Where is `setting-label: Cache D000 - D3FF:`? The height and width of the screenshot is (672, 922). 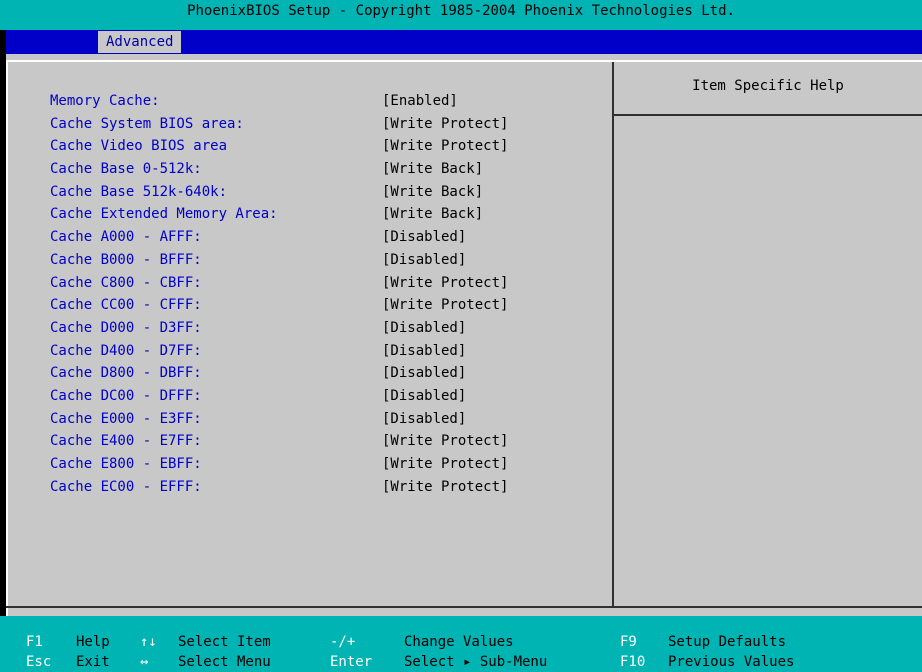
setting-label: Cache D000 - D3FF: is located at coordinates (126, 327).